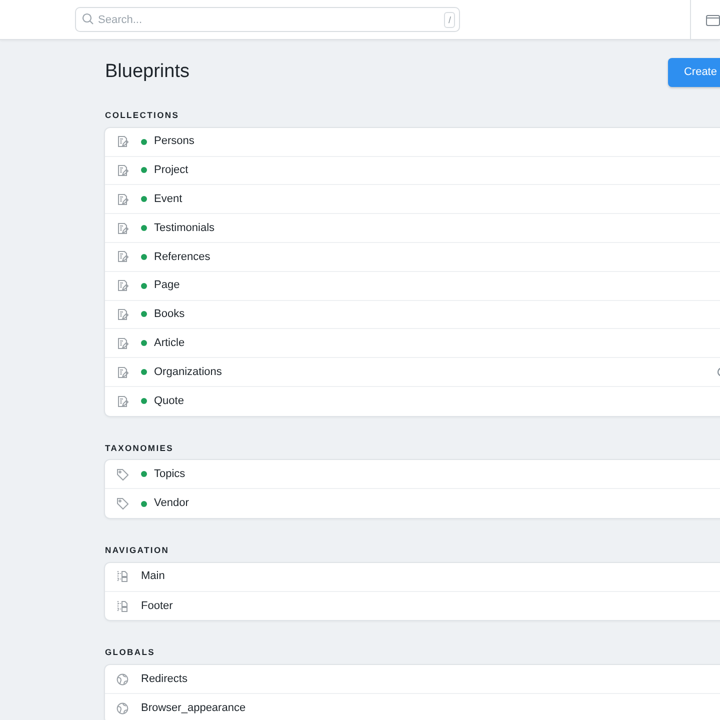 Image resolution: width=720 pixels, height=720 pixels. Describe the element at coordinates (713, 20) in the screenshot. I see `window-icon` at that location.